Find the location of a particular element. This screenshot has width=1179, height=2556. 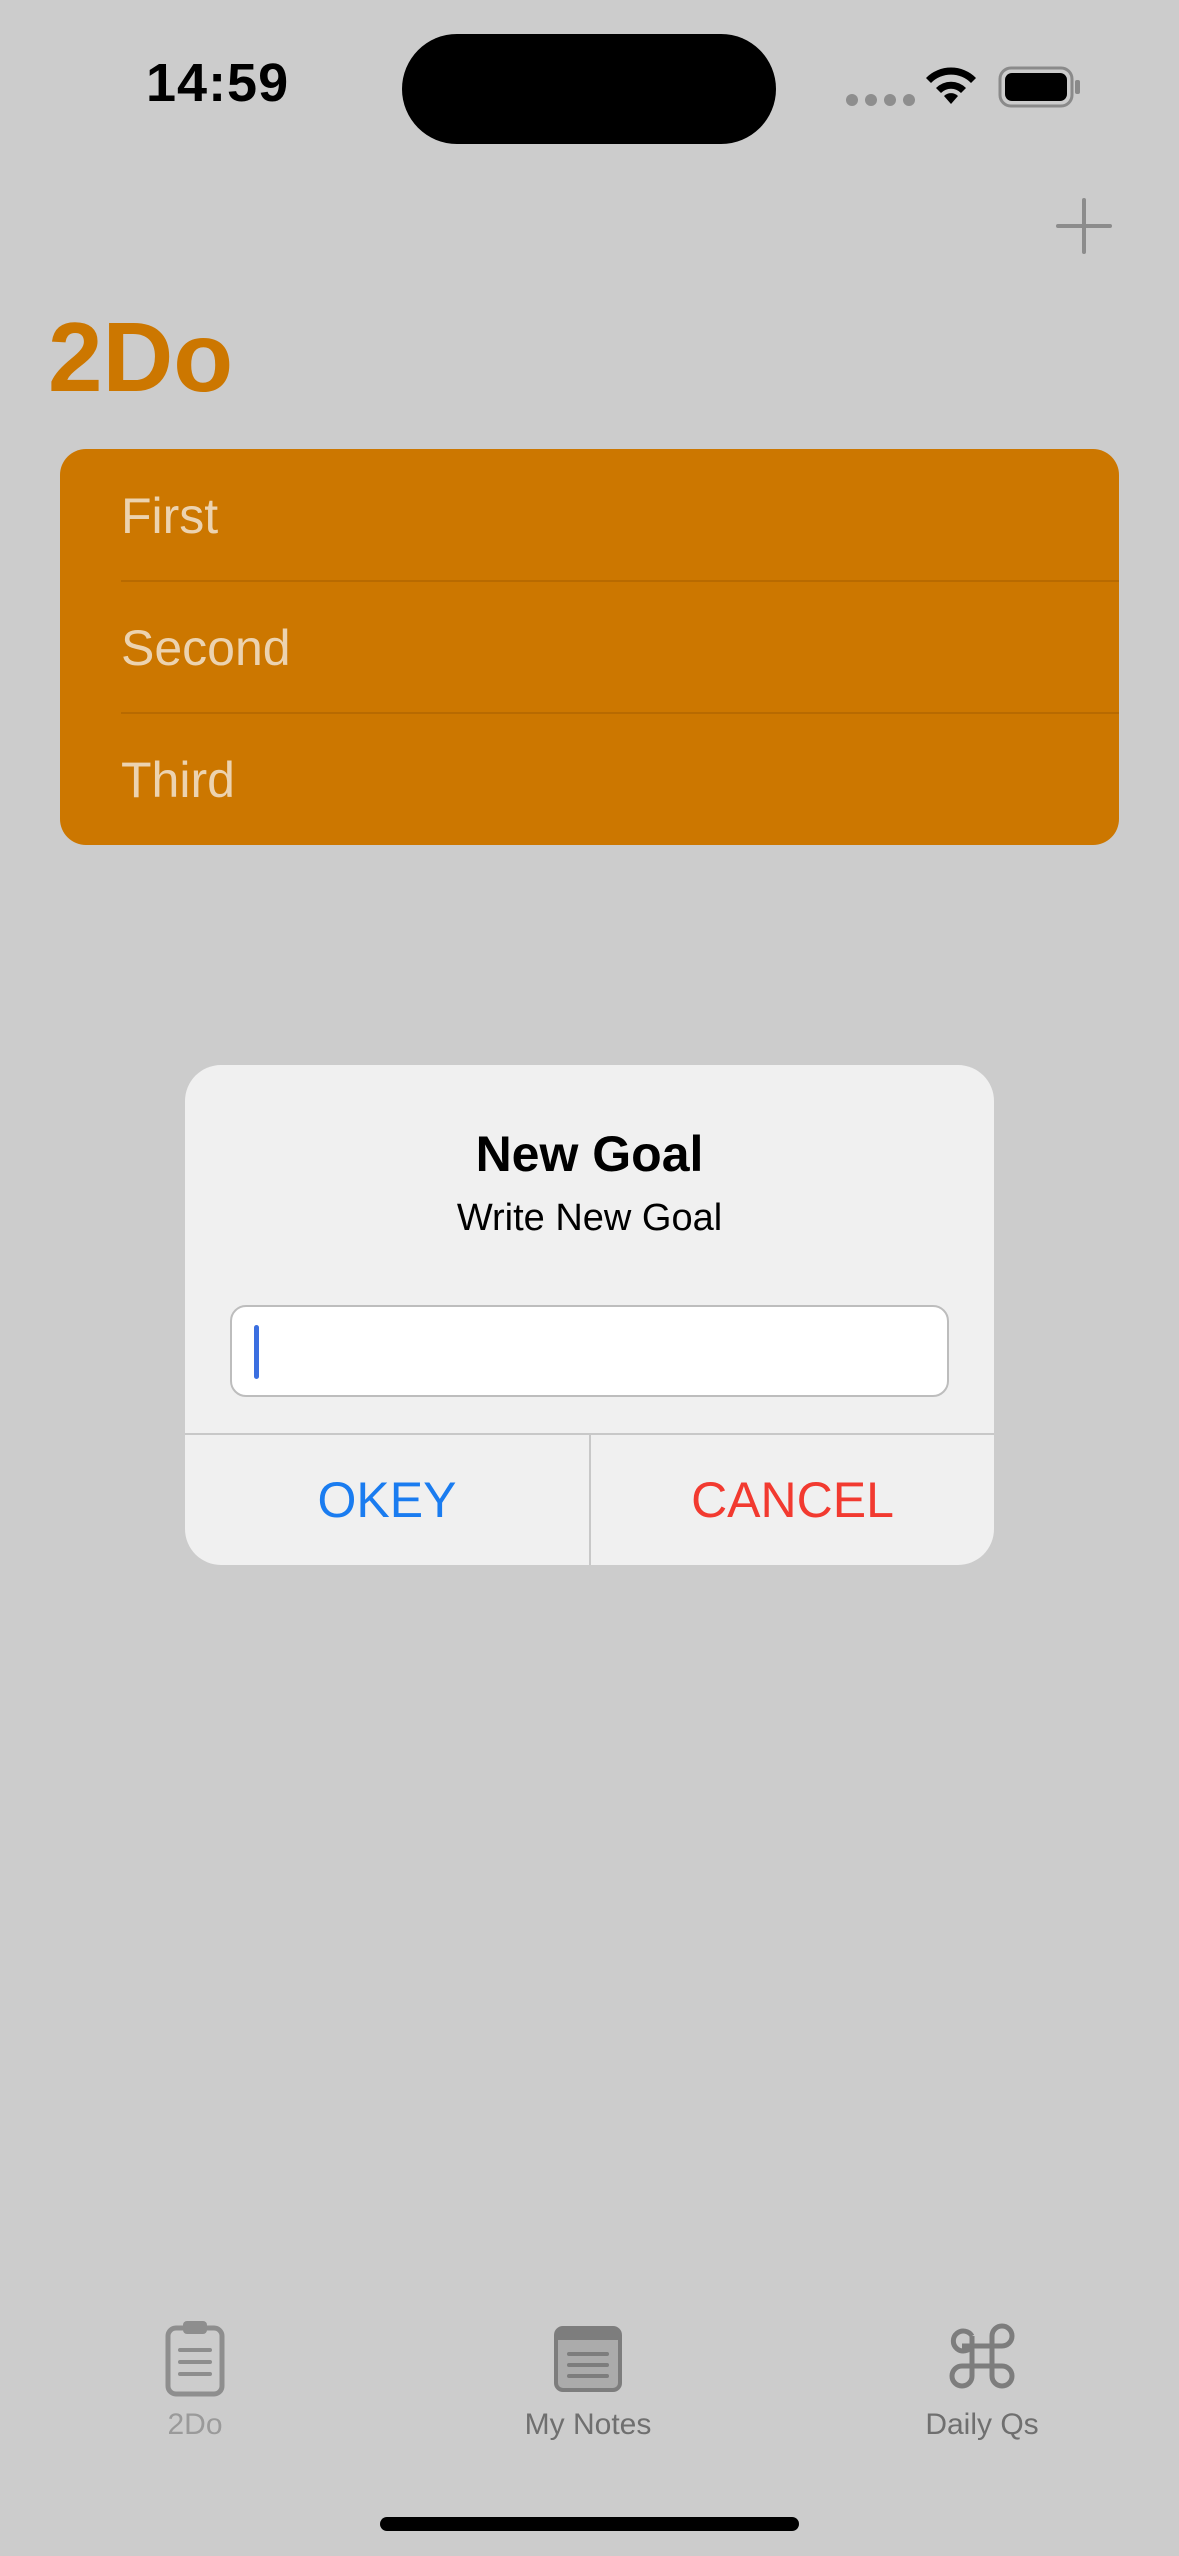

list-item: First is located at coordinates (589, 515).